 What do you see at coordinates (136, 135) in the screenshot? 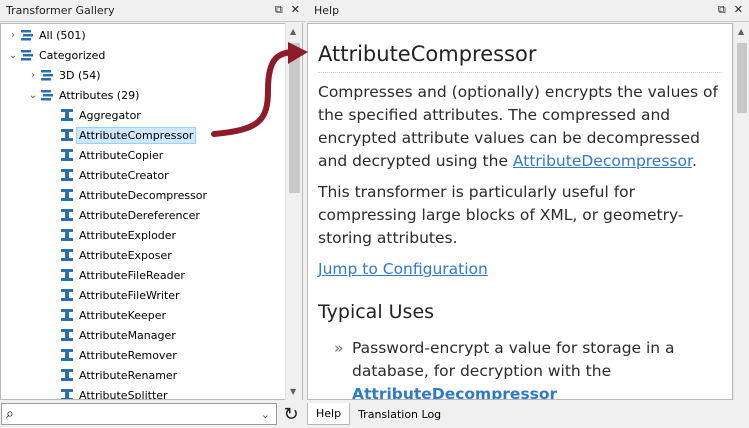
I see `tree-item-label: AttributeCompressor` at bounding box center [136, 135].